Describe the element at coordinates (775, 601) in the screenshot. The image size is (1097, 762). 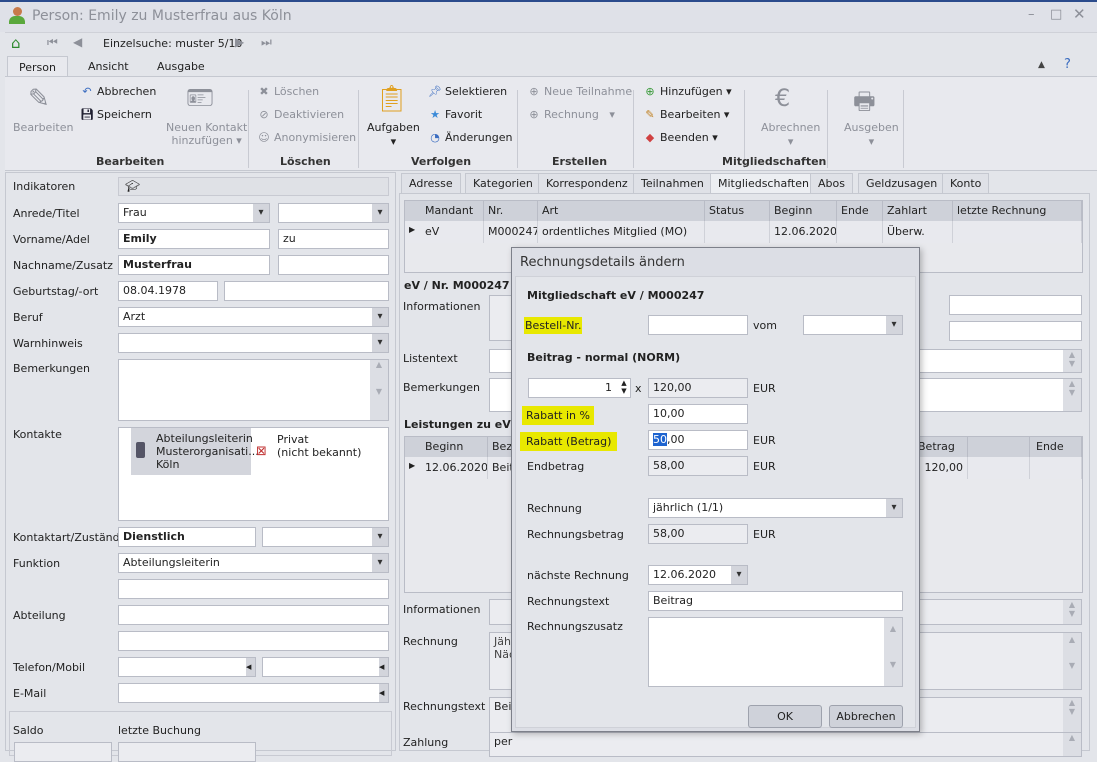
I see `rechnungstext-input: Beitrag` at that location.